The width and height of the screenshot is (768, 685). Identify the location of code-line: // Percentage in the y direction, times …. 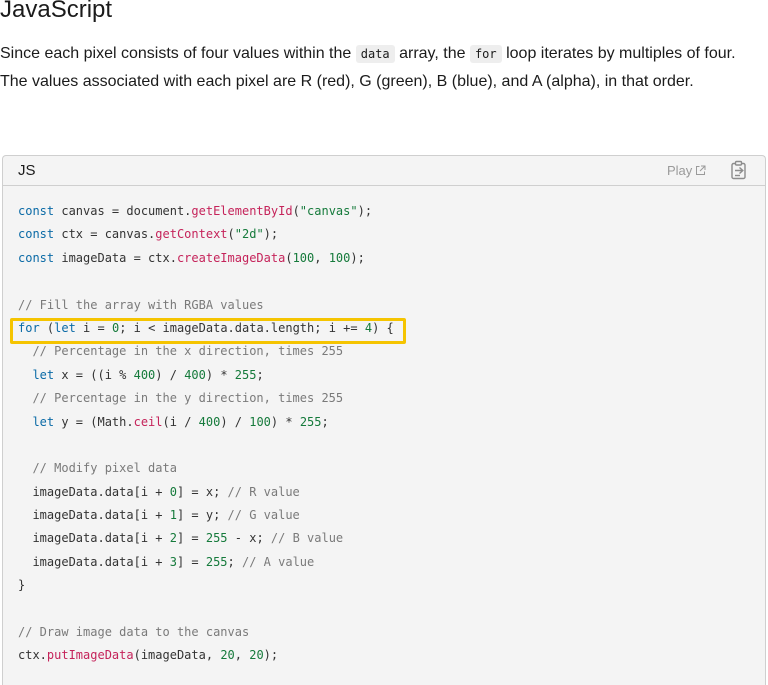
(206, 398).